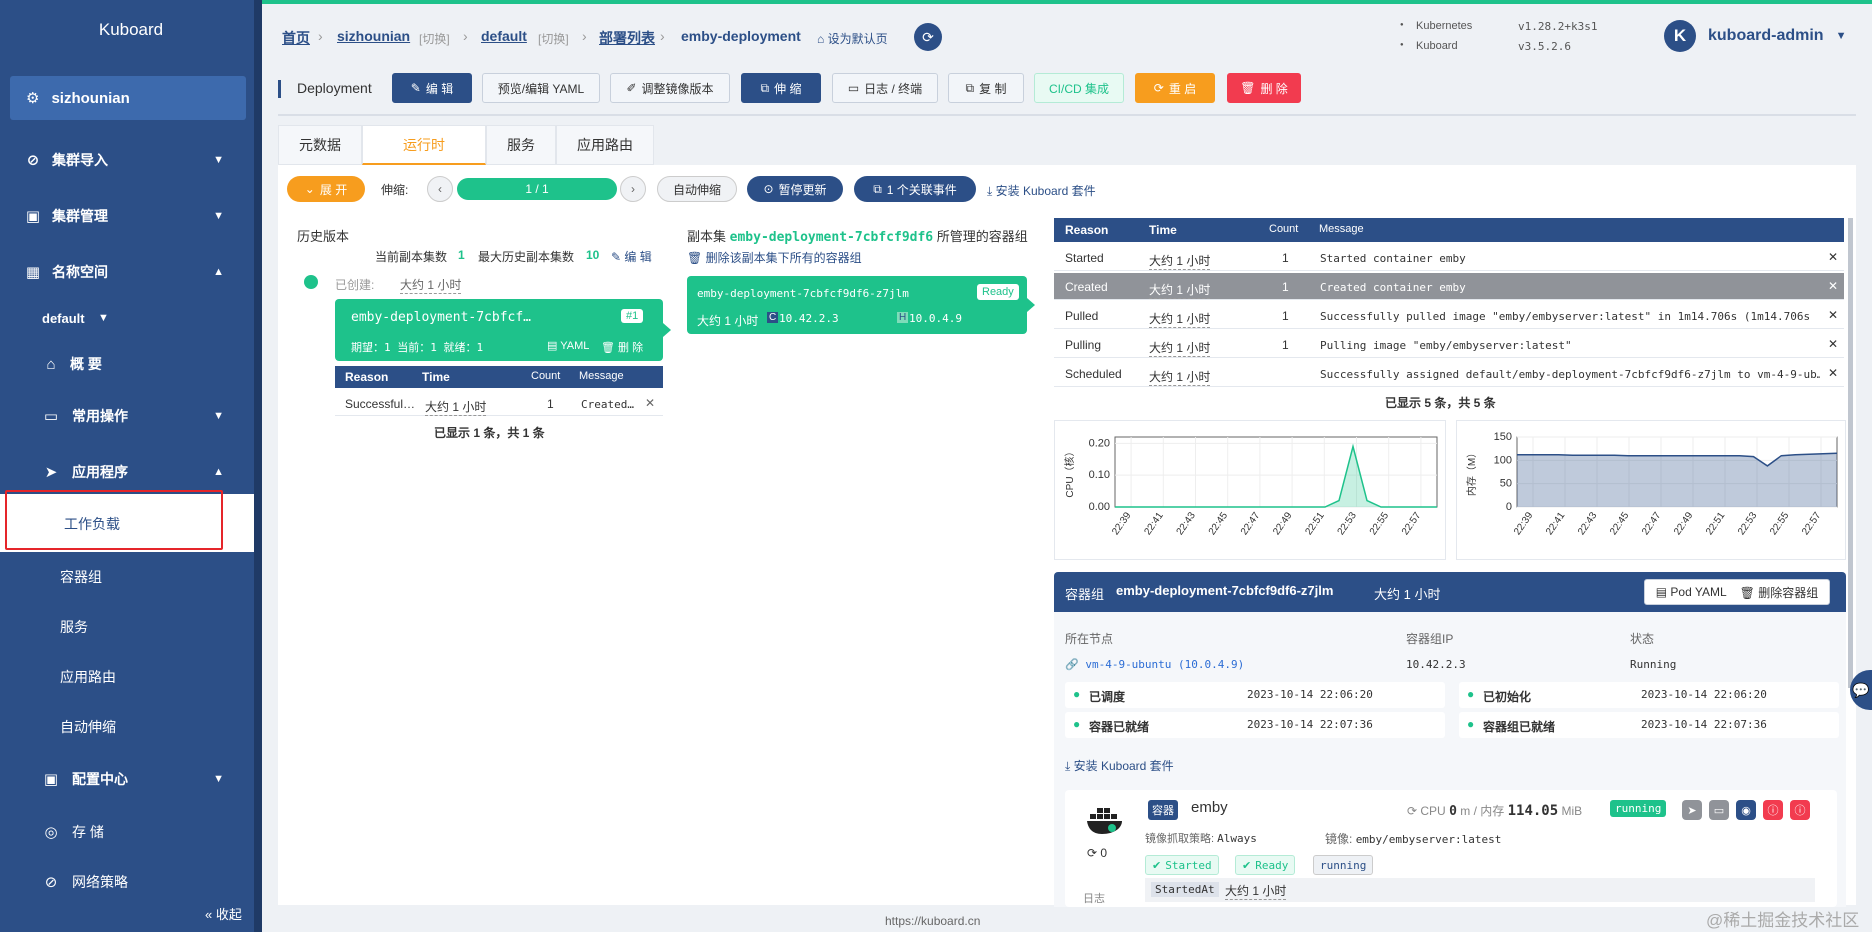  I want to click on scale-decrease-button: ‹, so click(440, 189).